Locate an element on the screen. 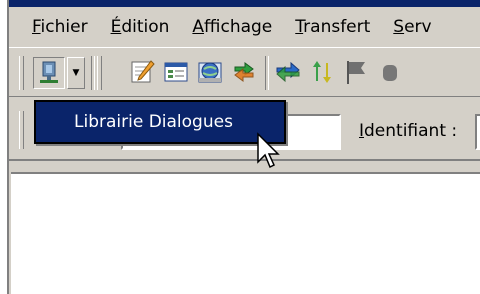 The image size is (480, 294). toolbar-separator is located at coordinates (93, 73).